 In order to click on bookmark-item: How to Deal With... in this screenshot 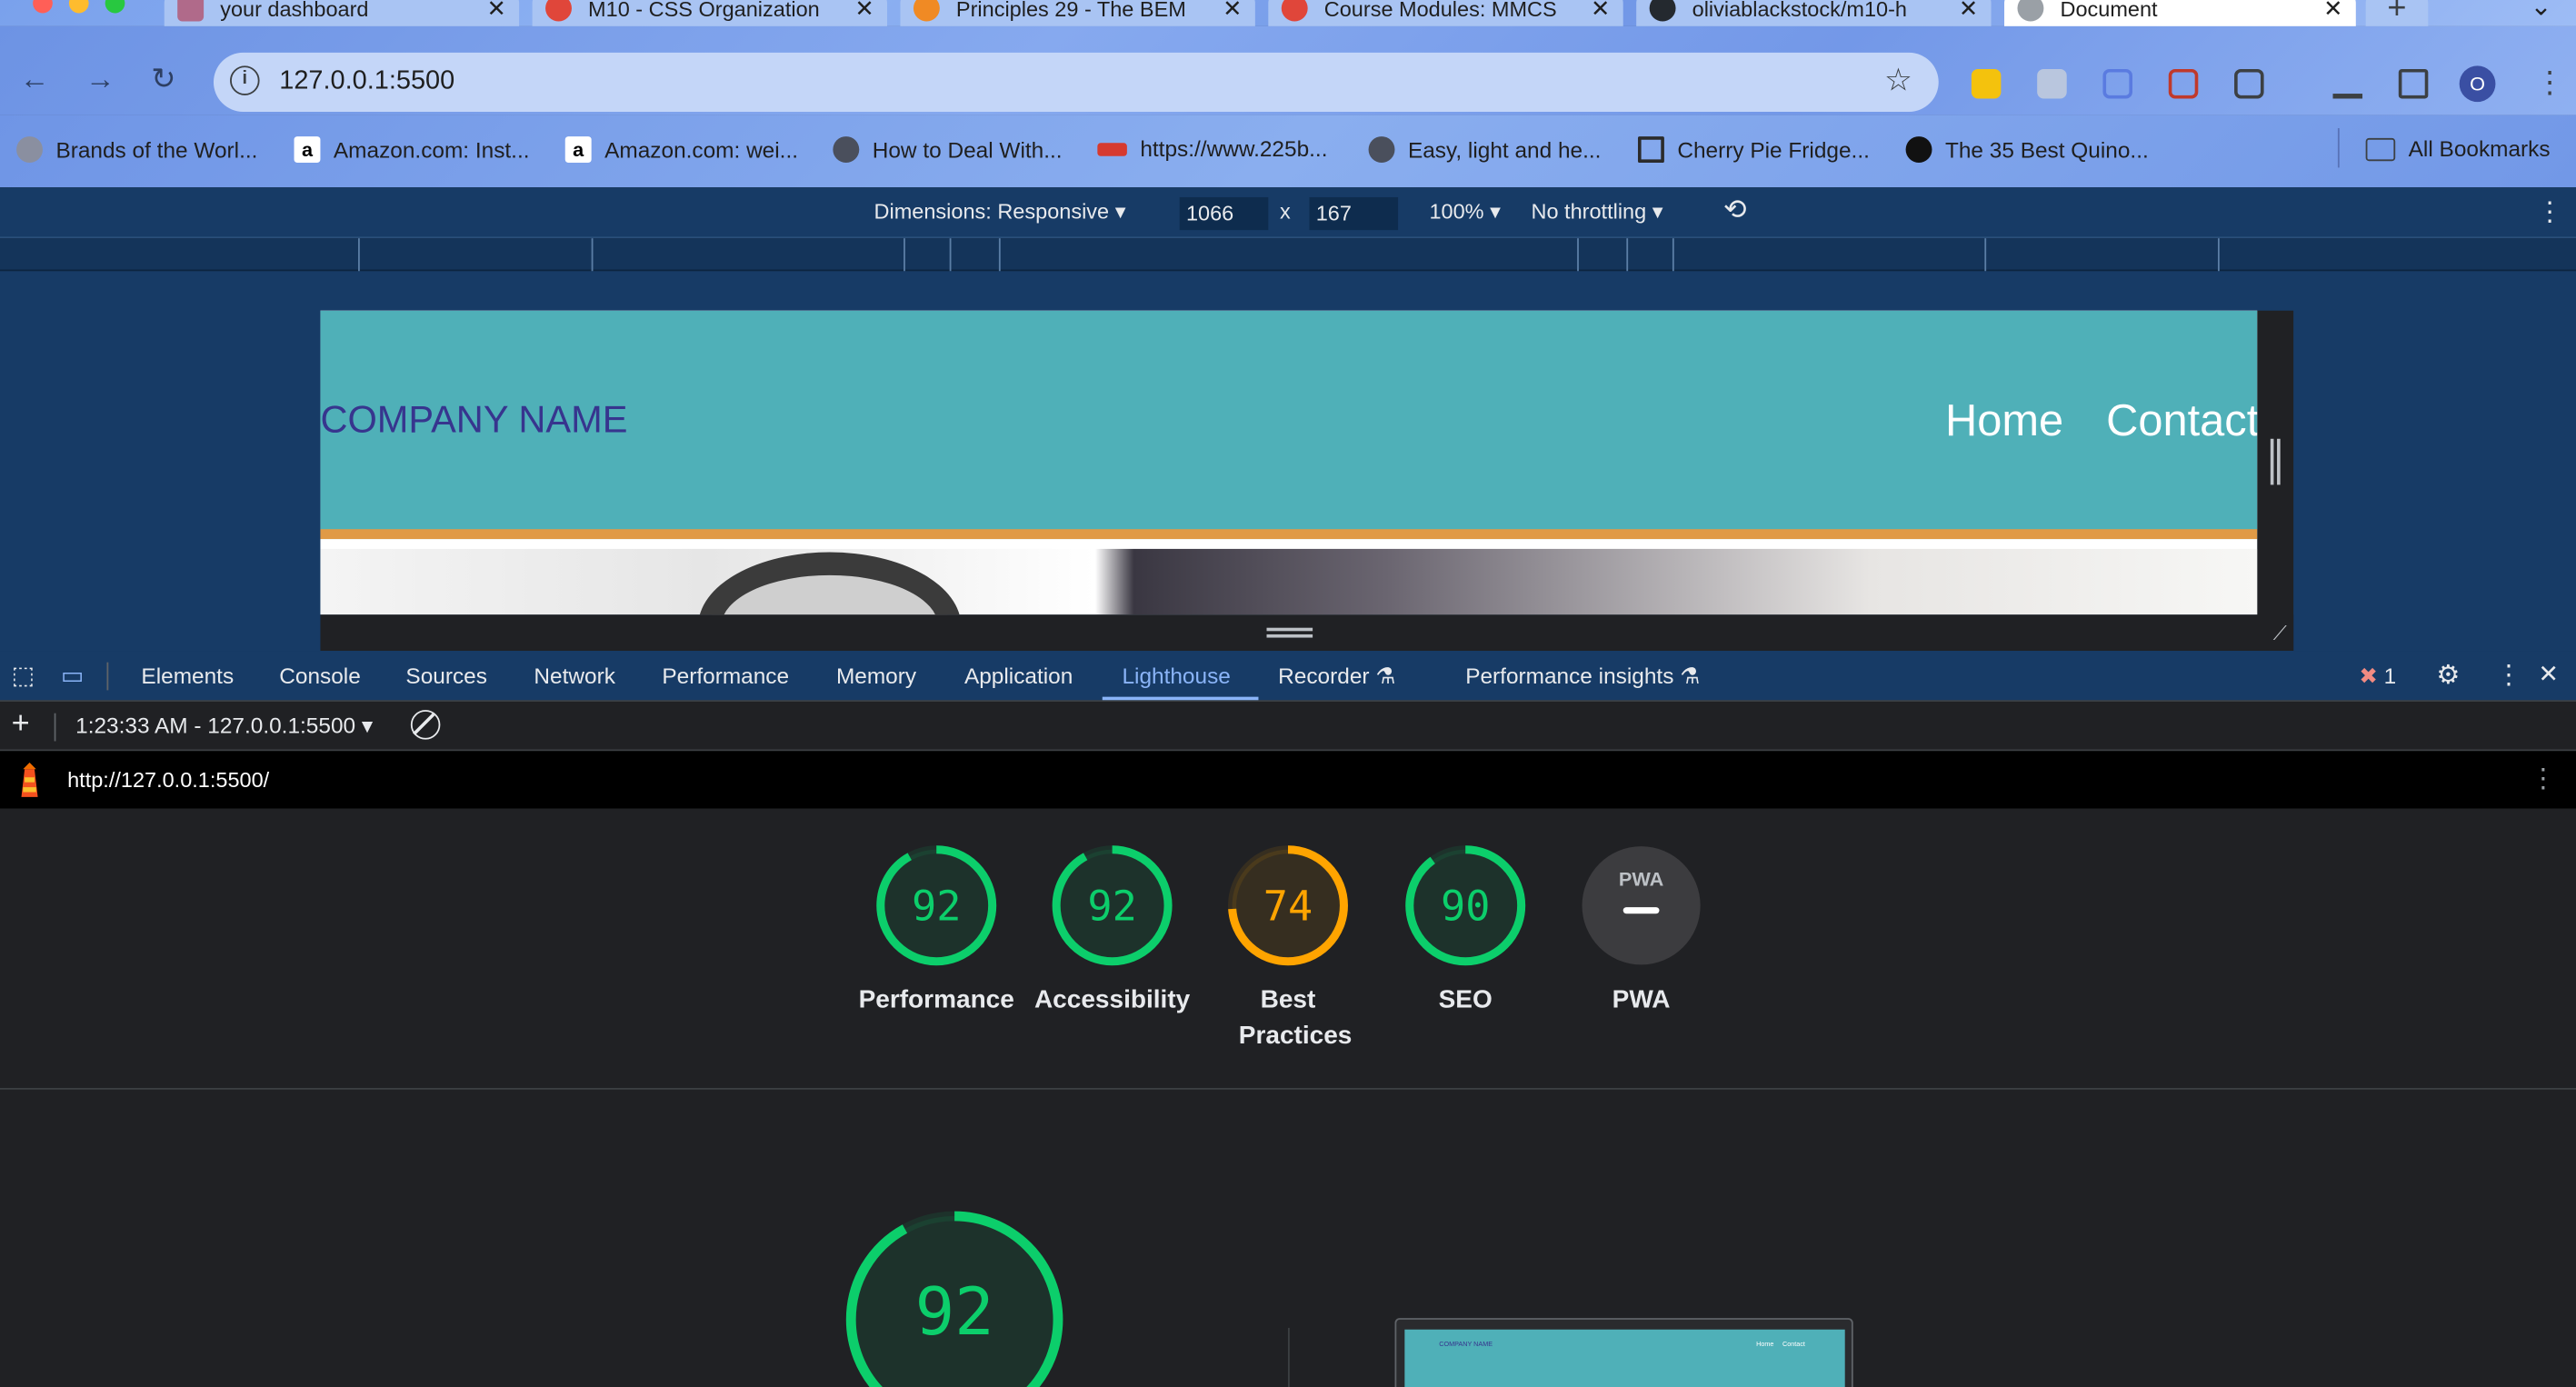, I will do `click(948, 150)`.